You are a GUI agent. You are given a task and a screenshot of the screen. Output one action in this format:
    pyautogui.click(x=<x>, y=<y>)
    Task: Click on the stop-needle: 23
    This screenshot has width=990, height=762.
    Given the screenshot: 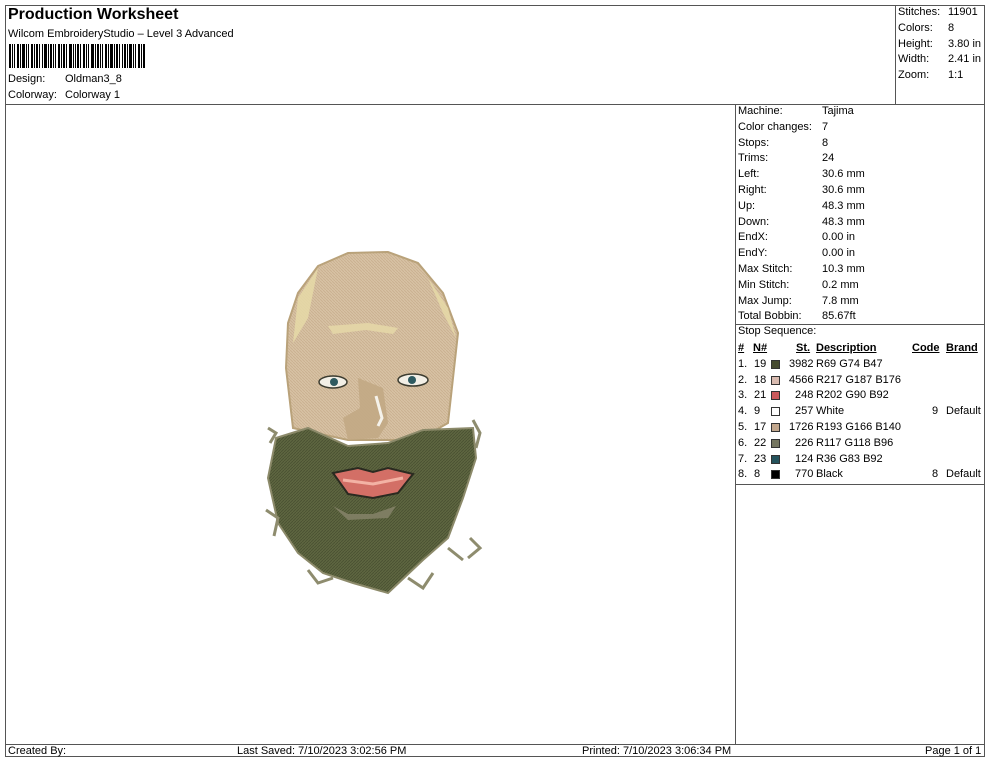 What is the action you would take?
    pyautogui.click(x=760, y=458)
    